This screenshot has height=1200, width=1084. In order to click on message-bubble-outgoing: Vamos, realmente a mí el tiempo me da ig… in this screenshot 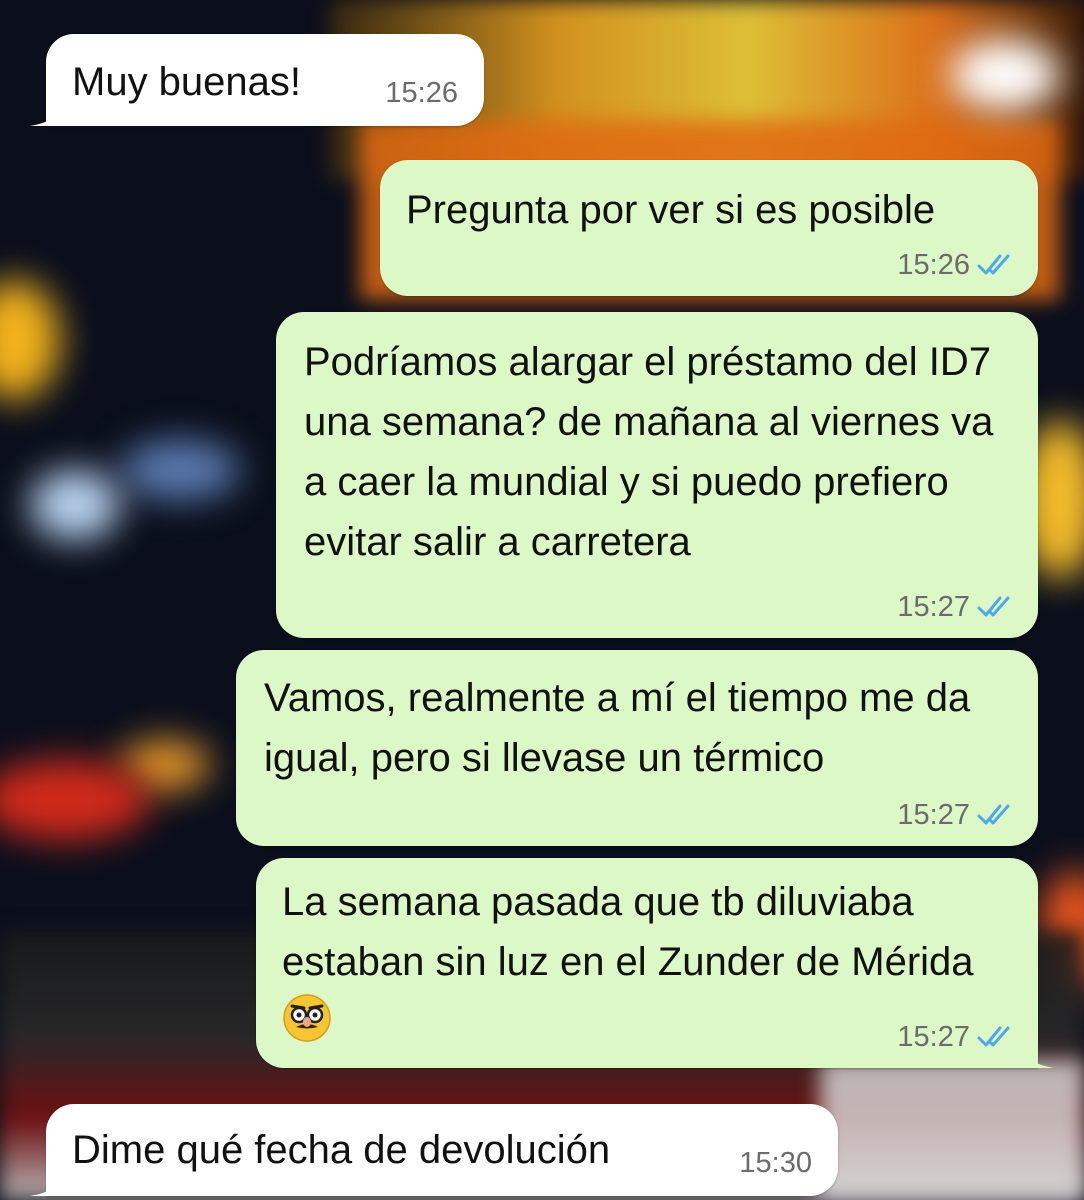, I will do `click(637, 748)`.